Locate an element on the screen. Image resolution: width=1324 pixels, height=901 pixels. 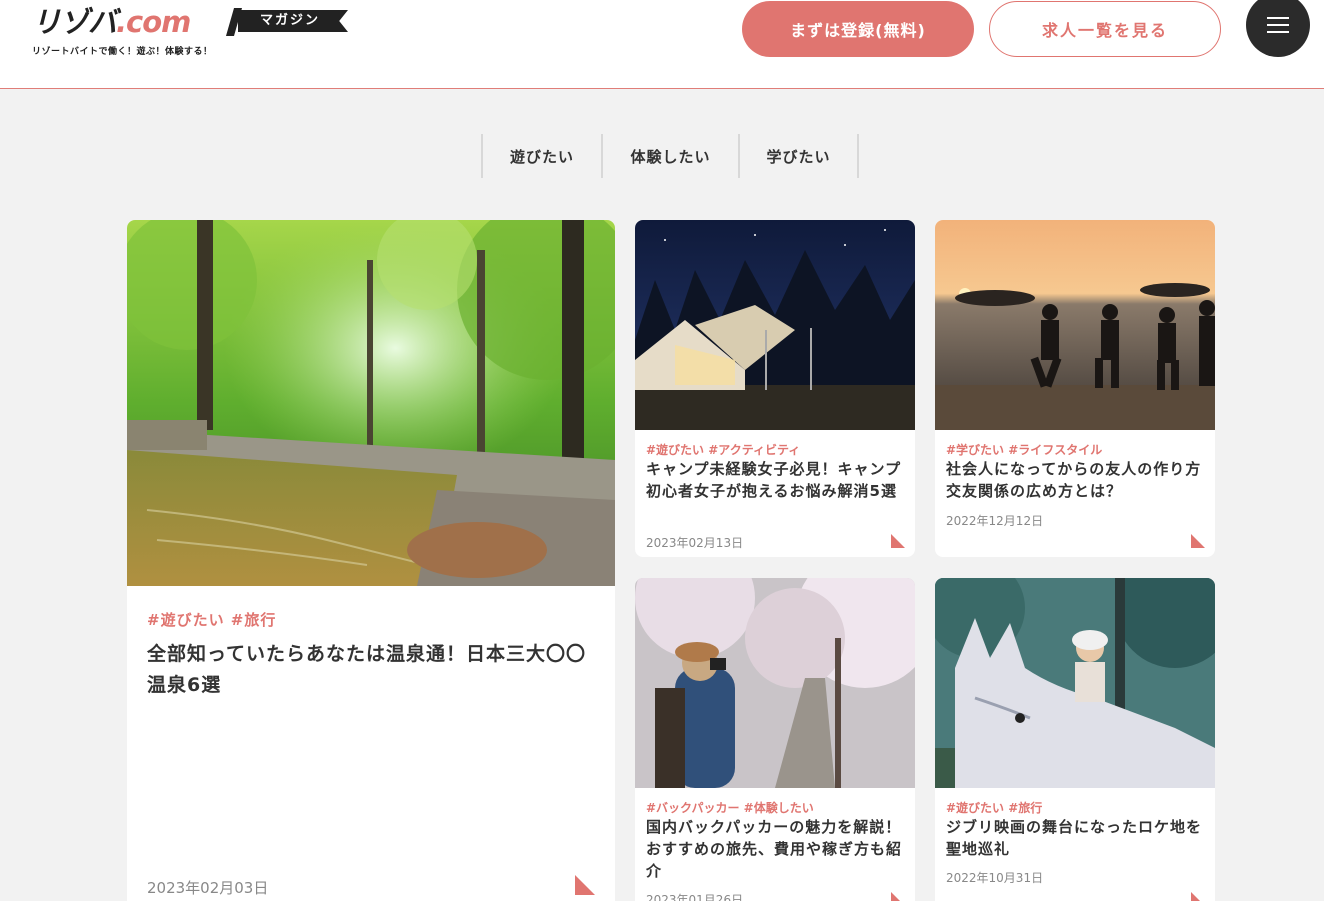
category-tab-learn: 学びたい is located at coordinates (798, 156).